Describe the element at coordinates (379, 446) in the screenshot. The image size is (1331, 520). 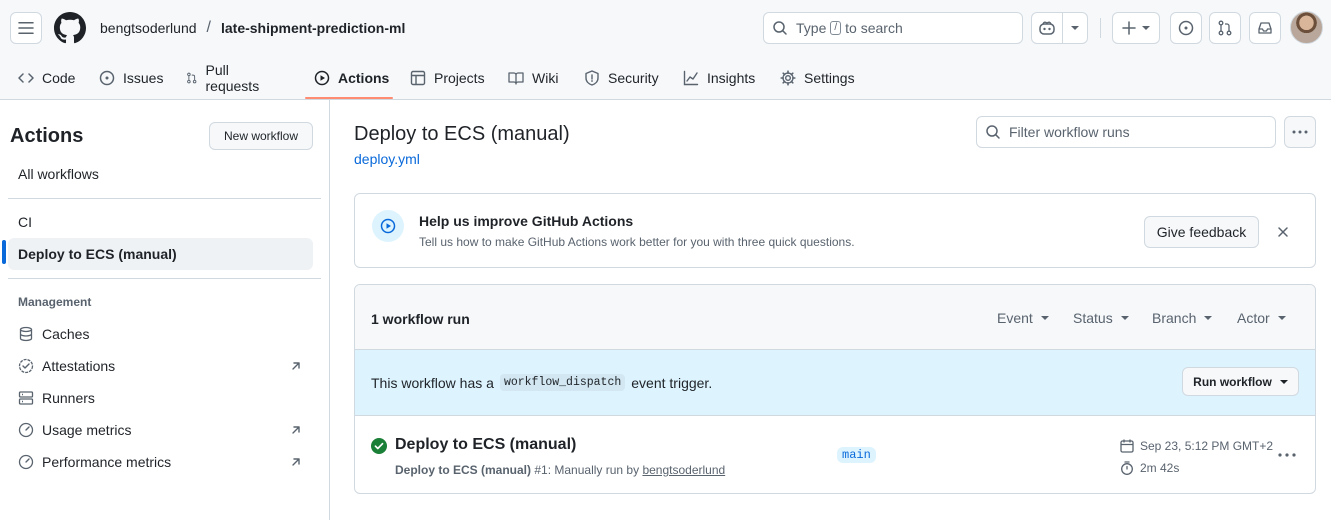
I see `check-circle-fill-icon` at that location.